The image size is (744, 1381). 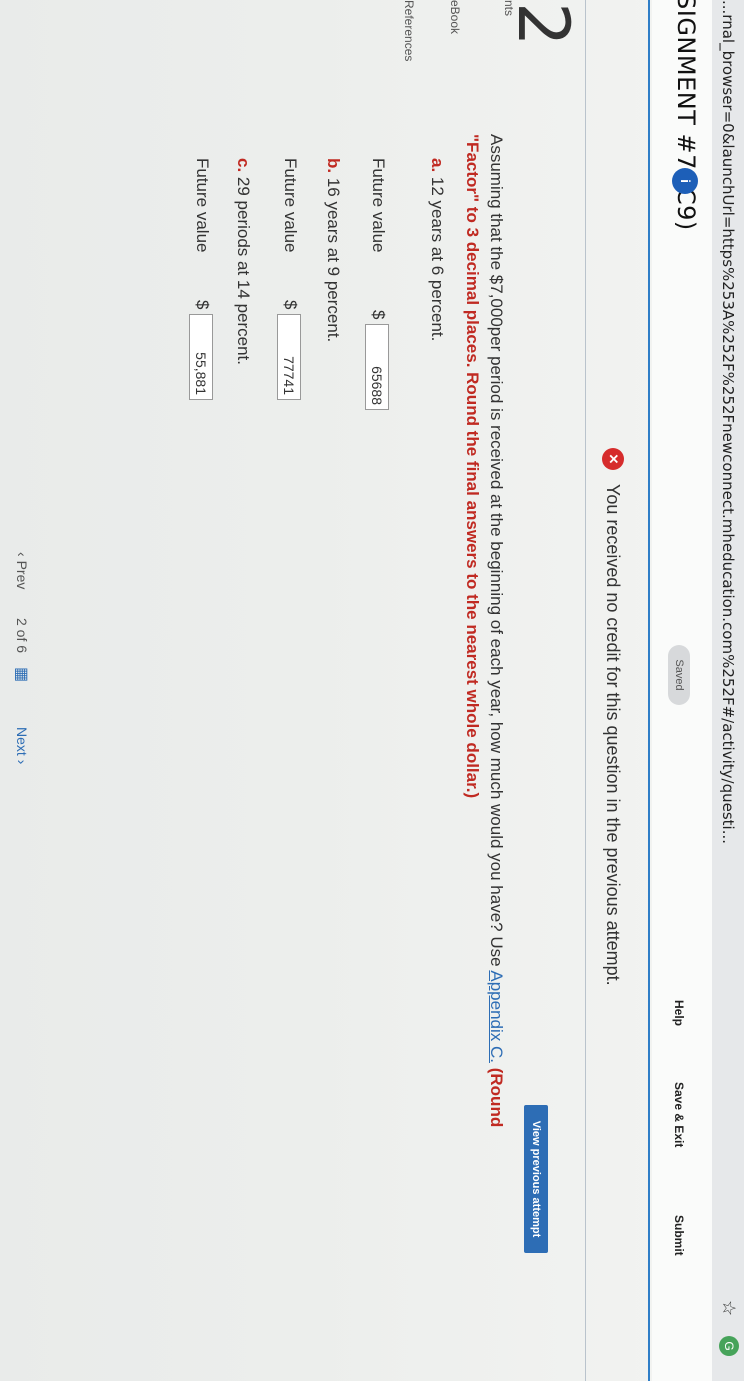 I want to click on next-button: Next ›, so click(x=22, y=745).